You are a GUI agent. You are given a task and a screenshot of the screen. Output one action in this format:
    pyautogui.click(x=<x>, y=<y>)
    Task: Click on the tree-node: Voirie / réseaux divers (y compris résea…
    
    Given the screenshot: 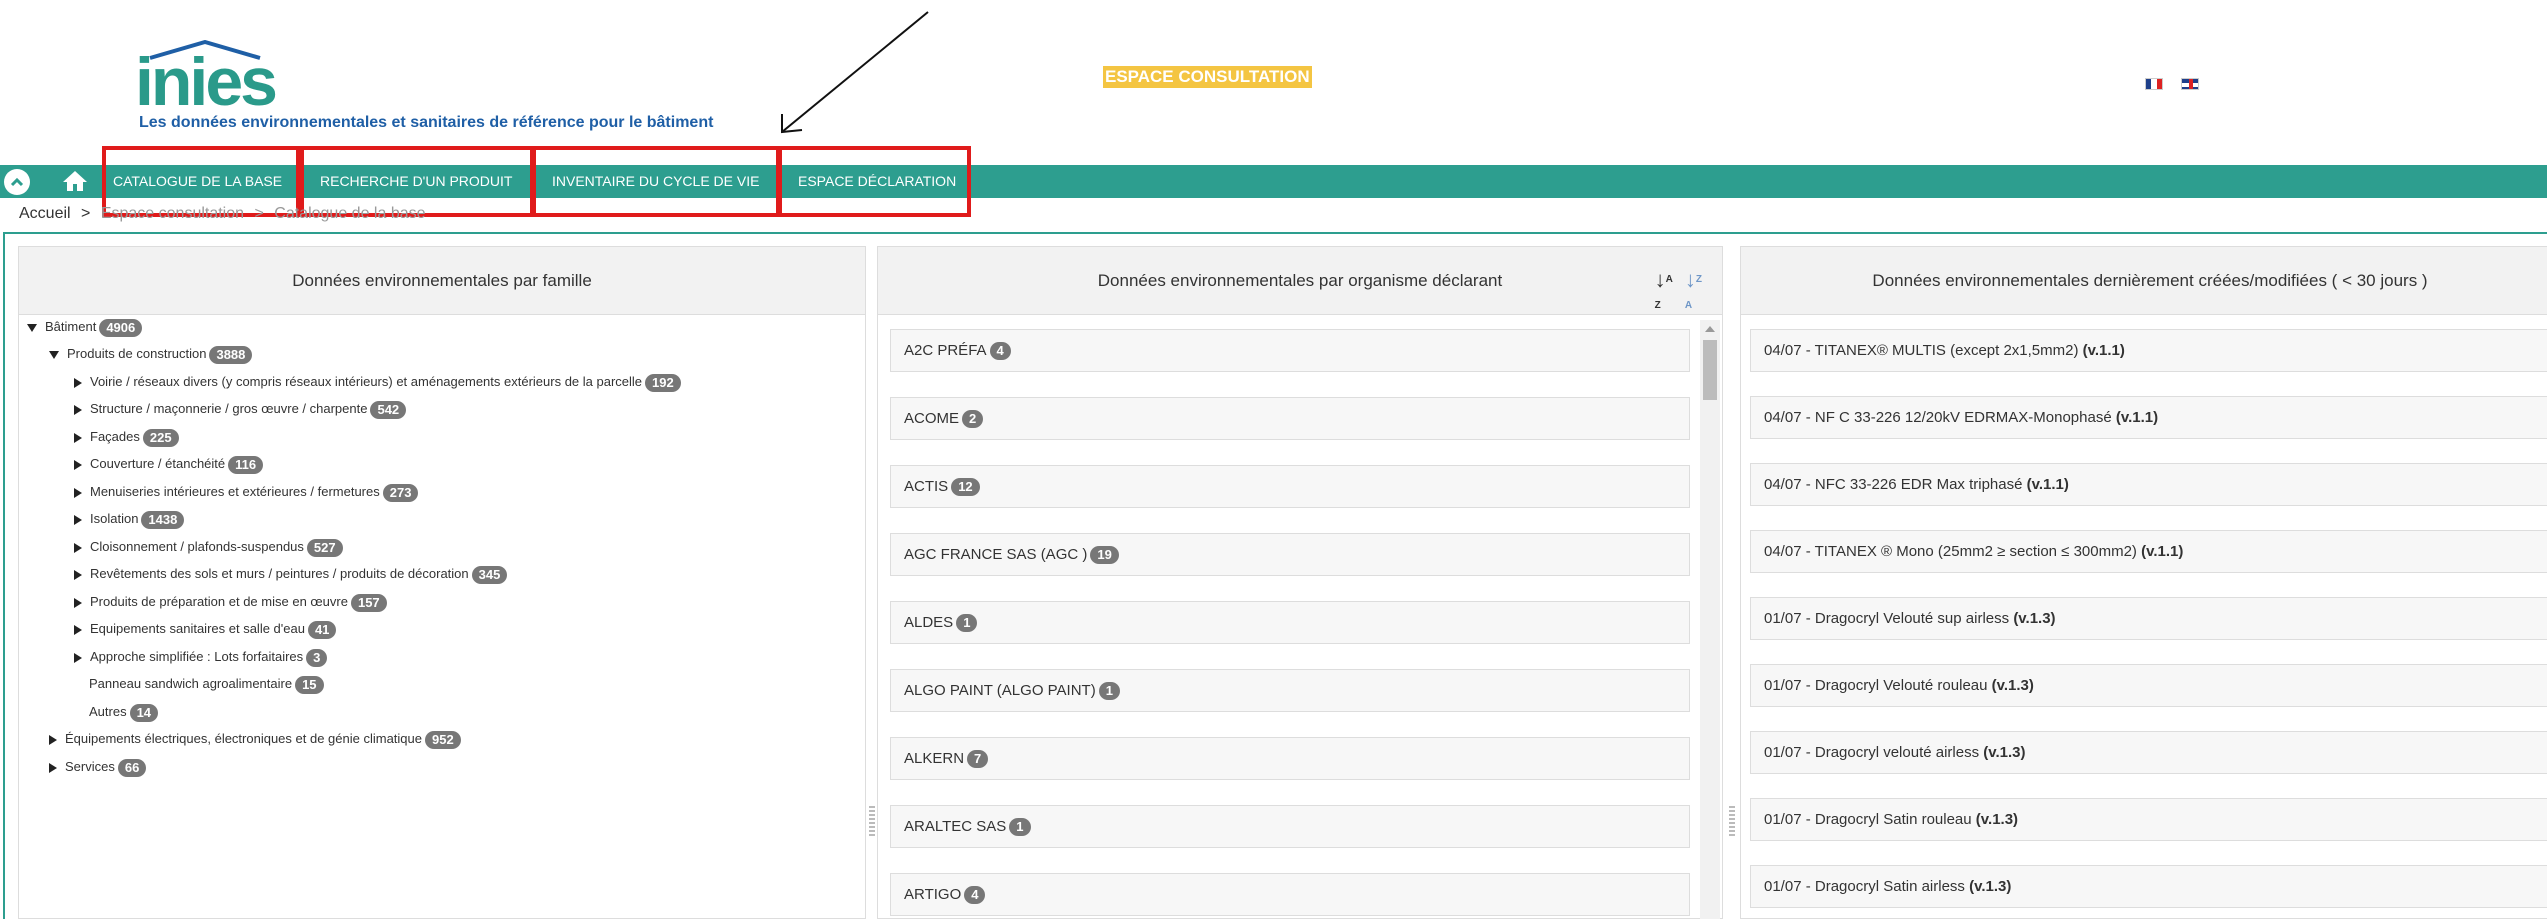 What is the action you would take?
    pyautogui.click(x=377, y=382)
    